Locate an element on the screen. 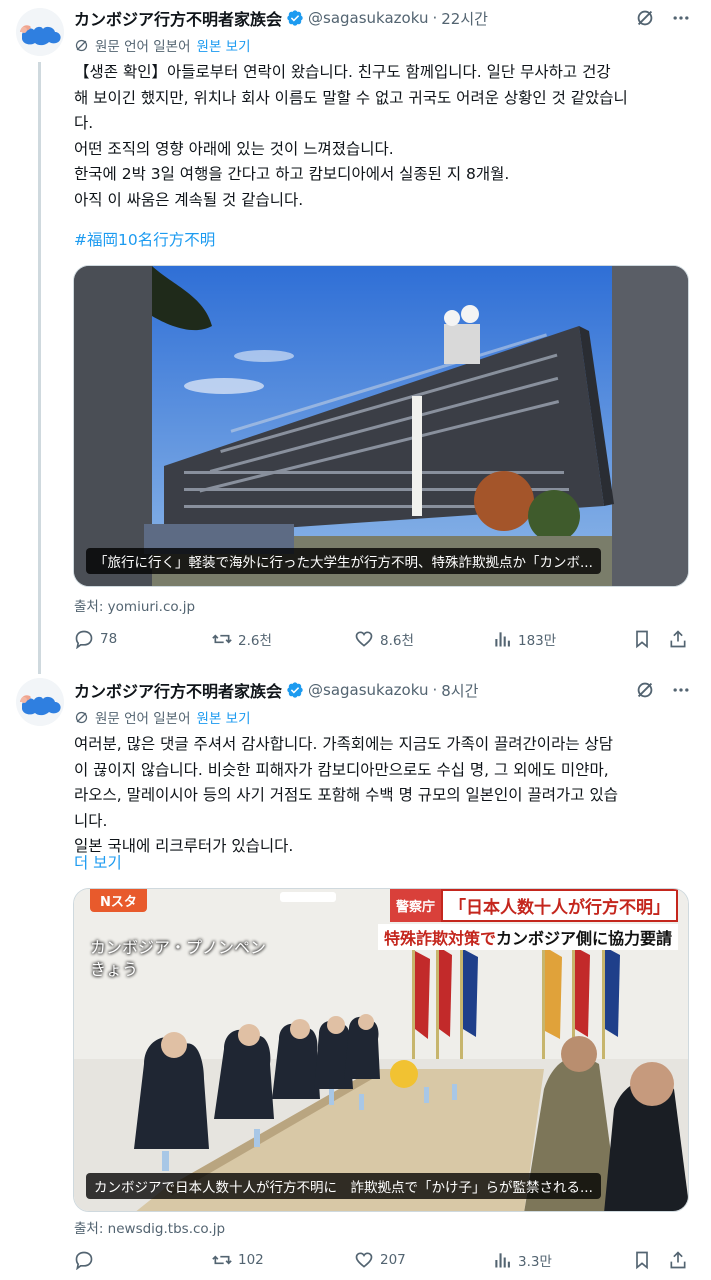 The image size is (711, 1280). text-line: 니다. is located at coordinates (91, 820).